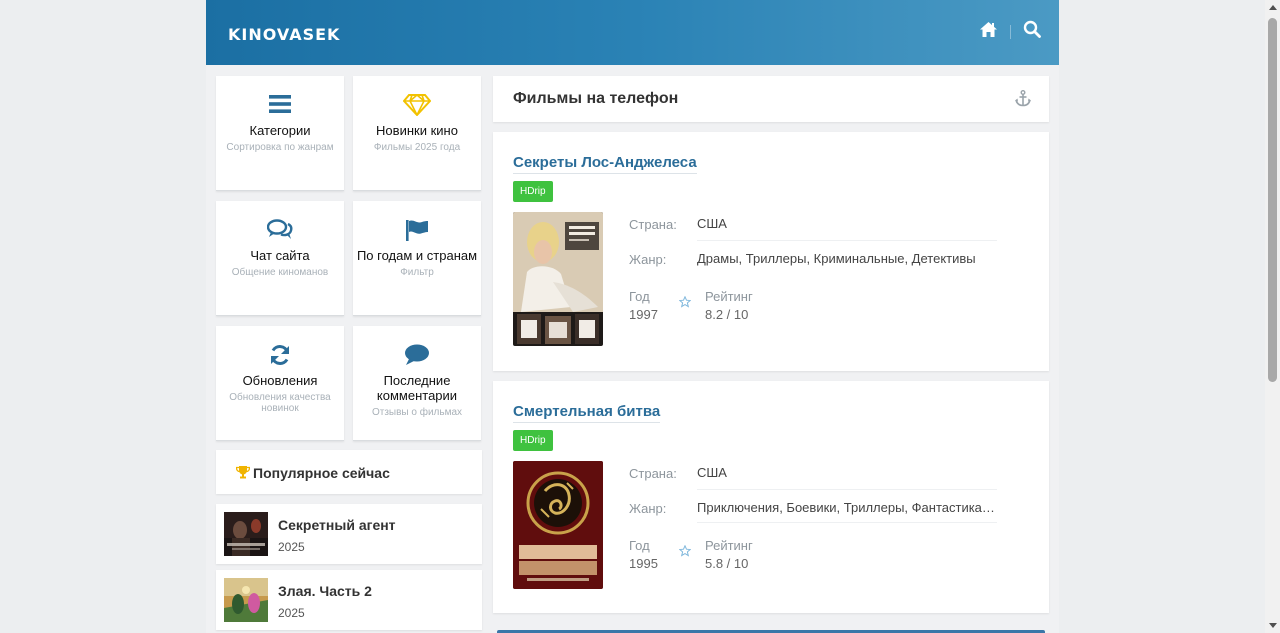  I want to click on tile-subtitle: Фильмы 2025 года, so click(417, 147).